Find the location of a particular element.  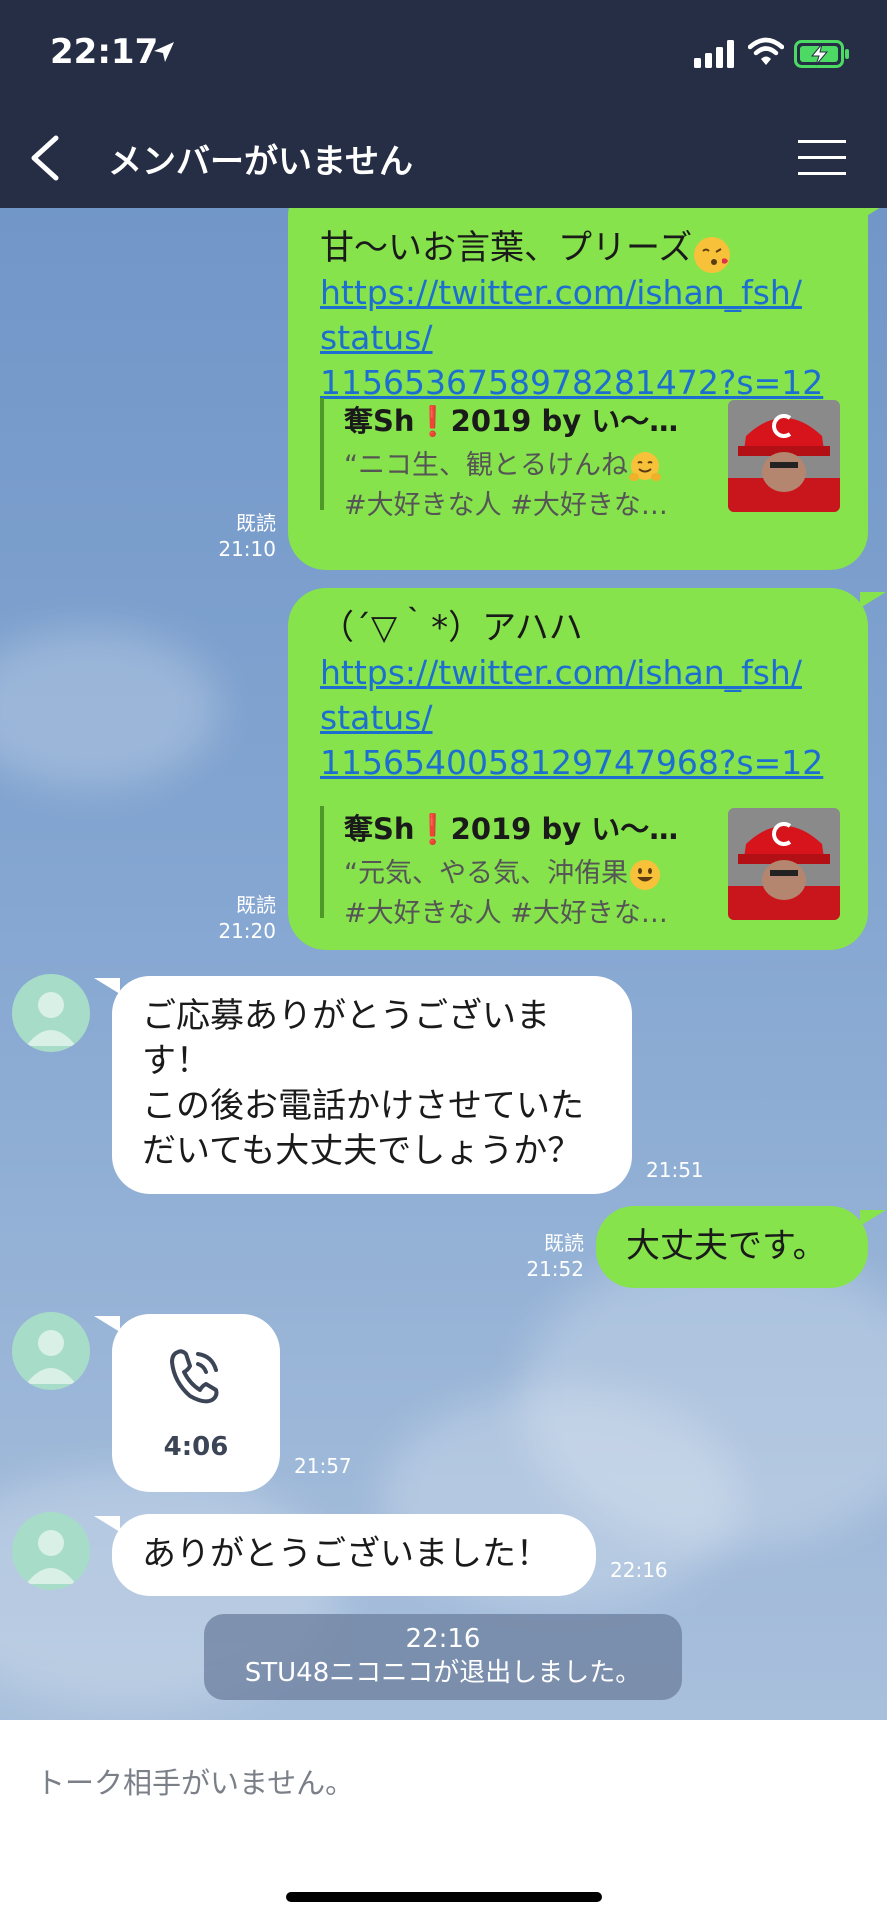

call-message-bubble: 4:06 is located at coordinates (196, 1403).